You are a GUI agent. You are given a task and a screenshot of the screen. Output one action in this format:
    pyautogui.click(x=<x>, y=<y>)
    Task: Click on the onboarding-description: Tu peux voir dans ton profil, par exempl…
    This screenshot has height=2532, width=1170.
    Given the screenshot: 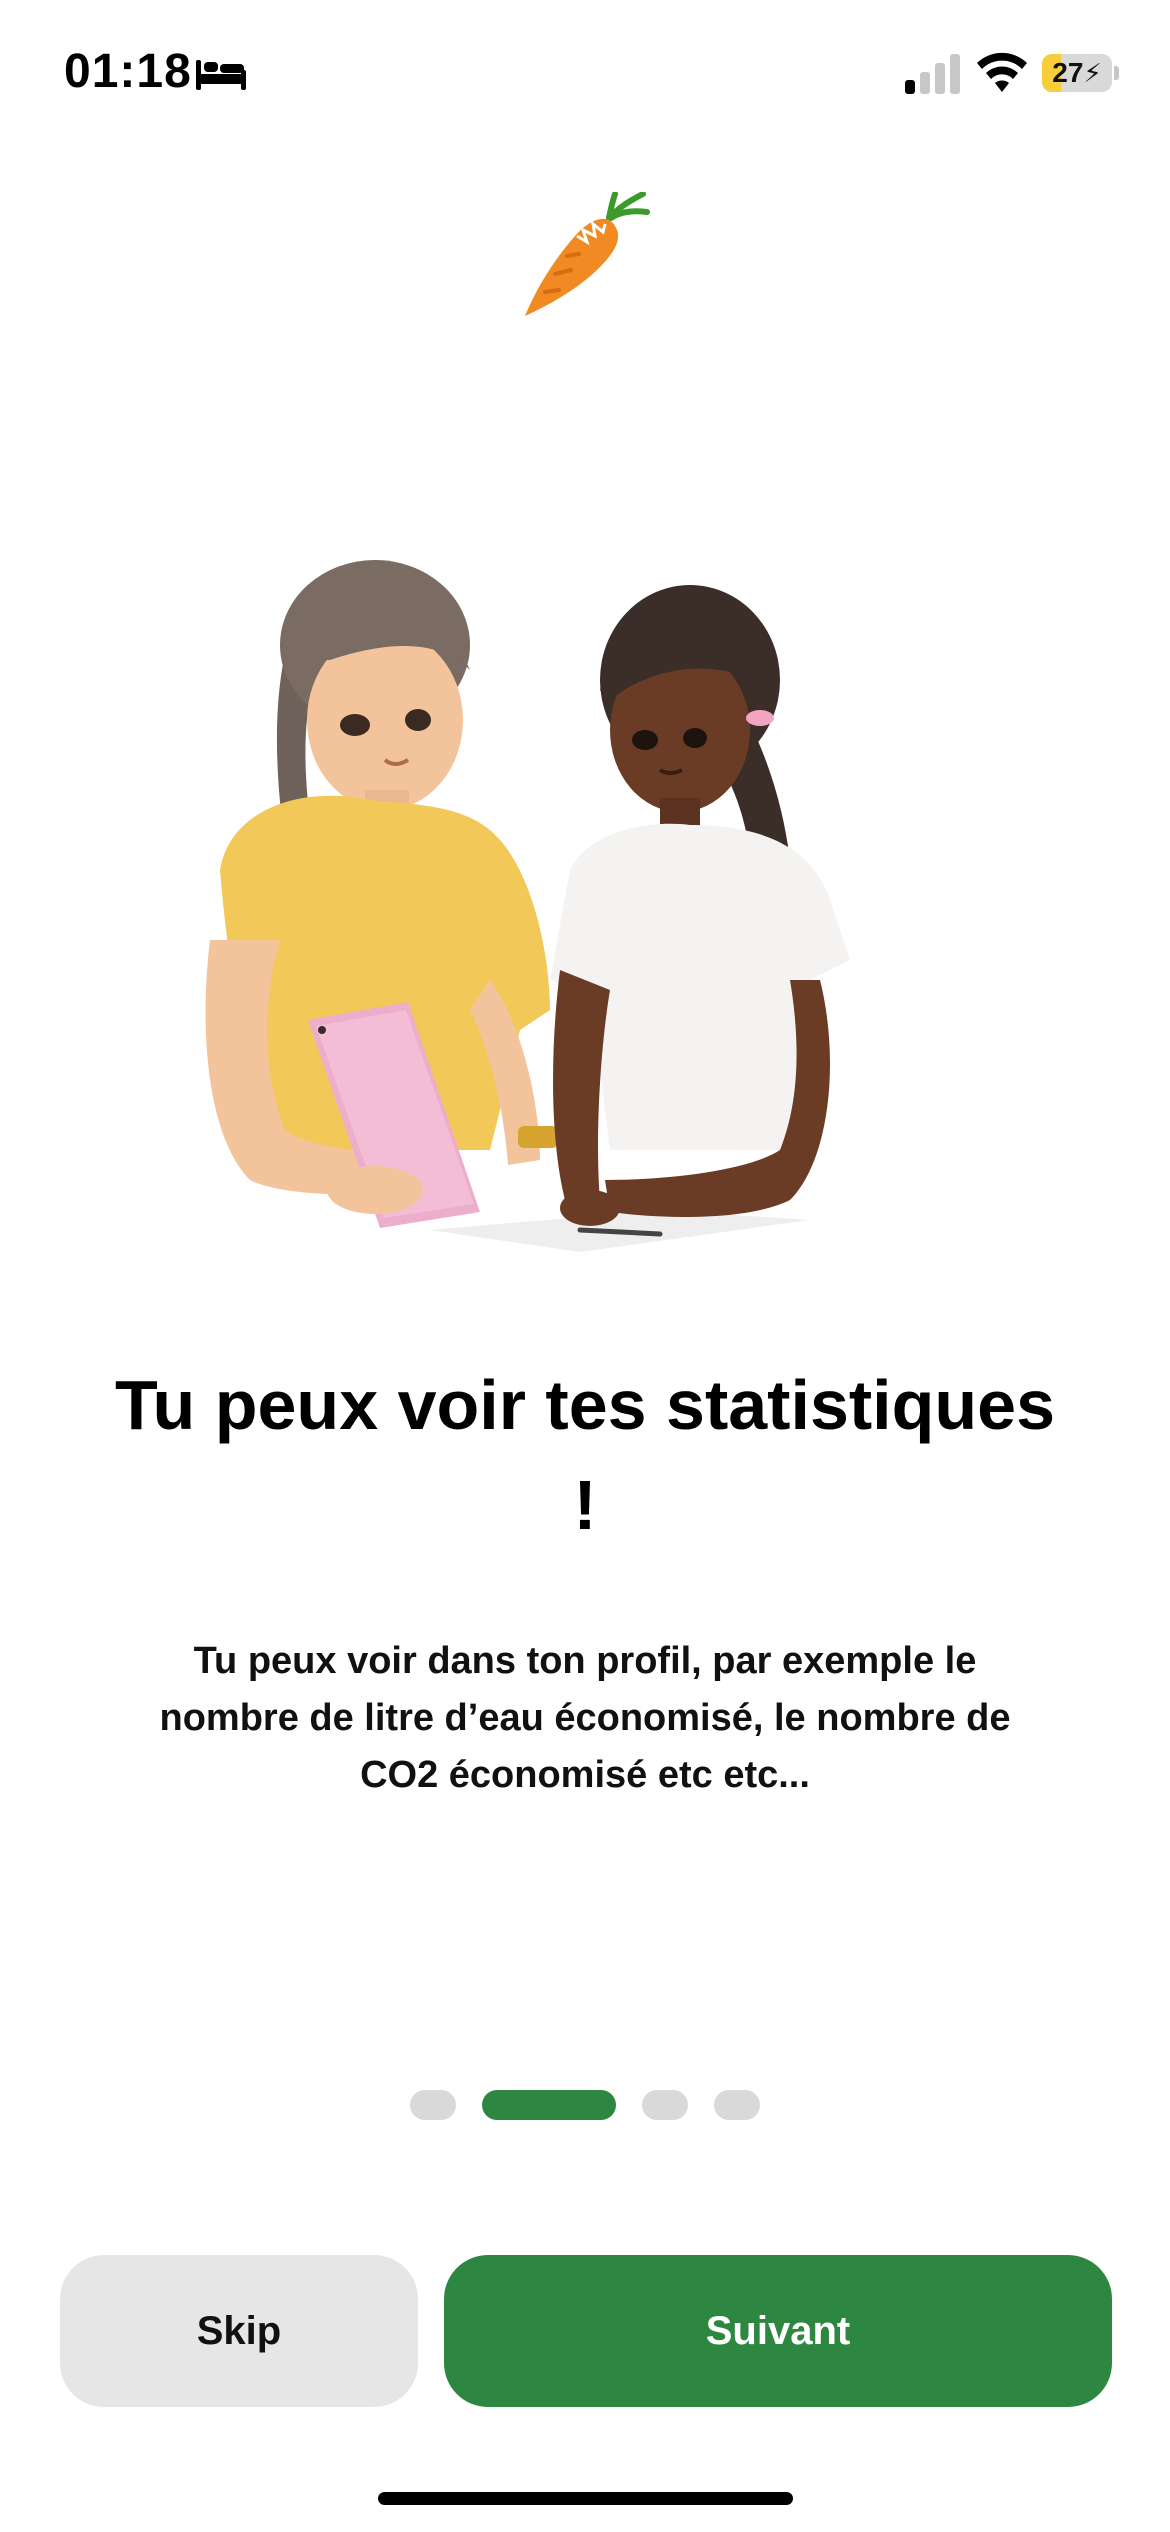 What is the action you would take?
    pyautogui.click(x=585, y=1718)
    